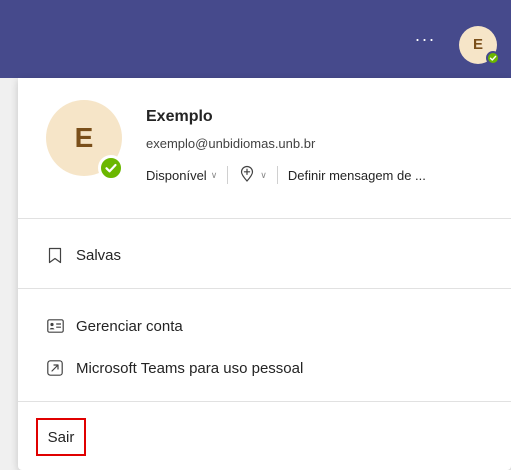 The image size is (511, 470). Describe the element at coordinates (129, 326) in the screenshot. I see `manage-account-label: Gerenciar conta` at that location.